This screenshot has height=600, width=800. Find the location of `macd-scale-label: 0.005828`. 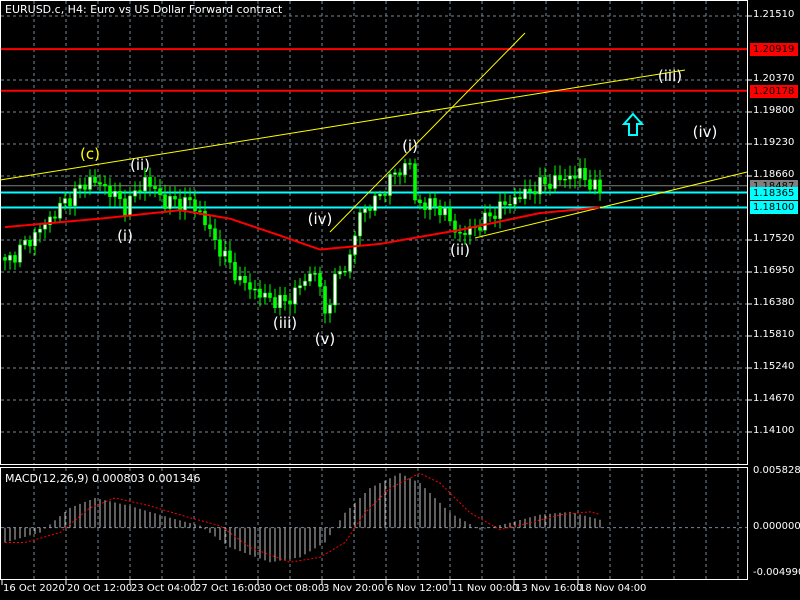

macd-scale-label: 0.005828 is located at coordinates (776, 470).